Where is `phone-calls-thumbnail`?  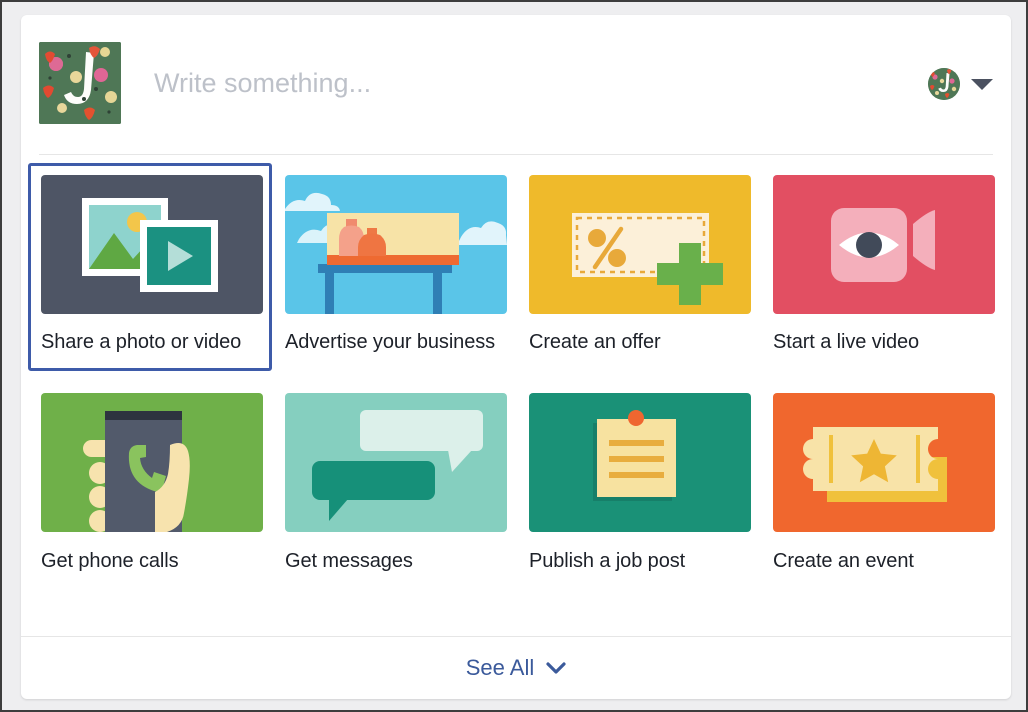 phone-calls-thumbnail is located at coordinates (152, 462).